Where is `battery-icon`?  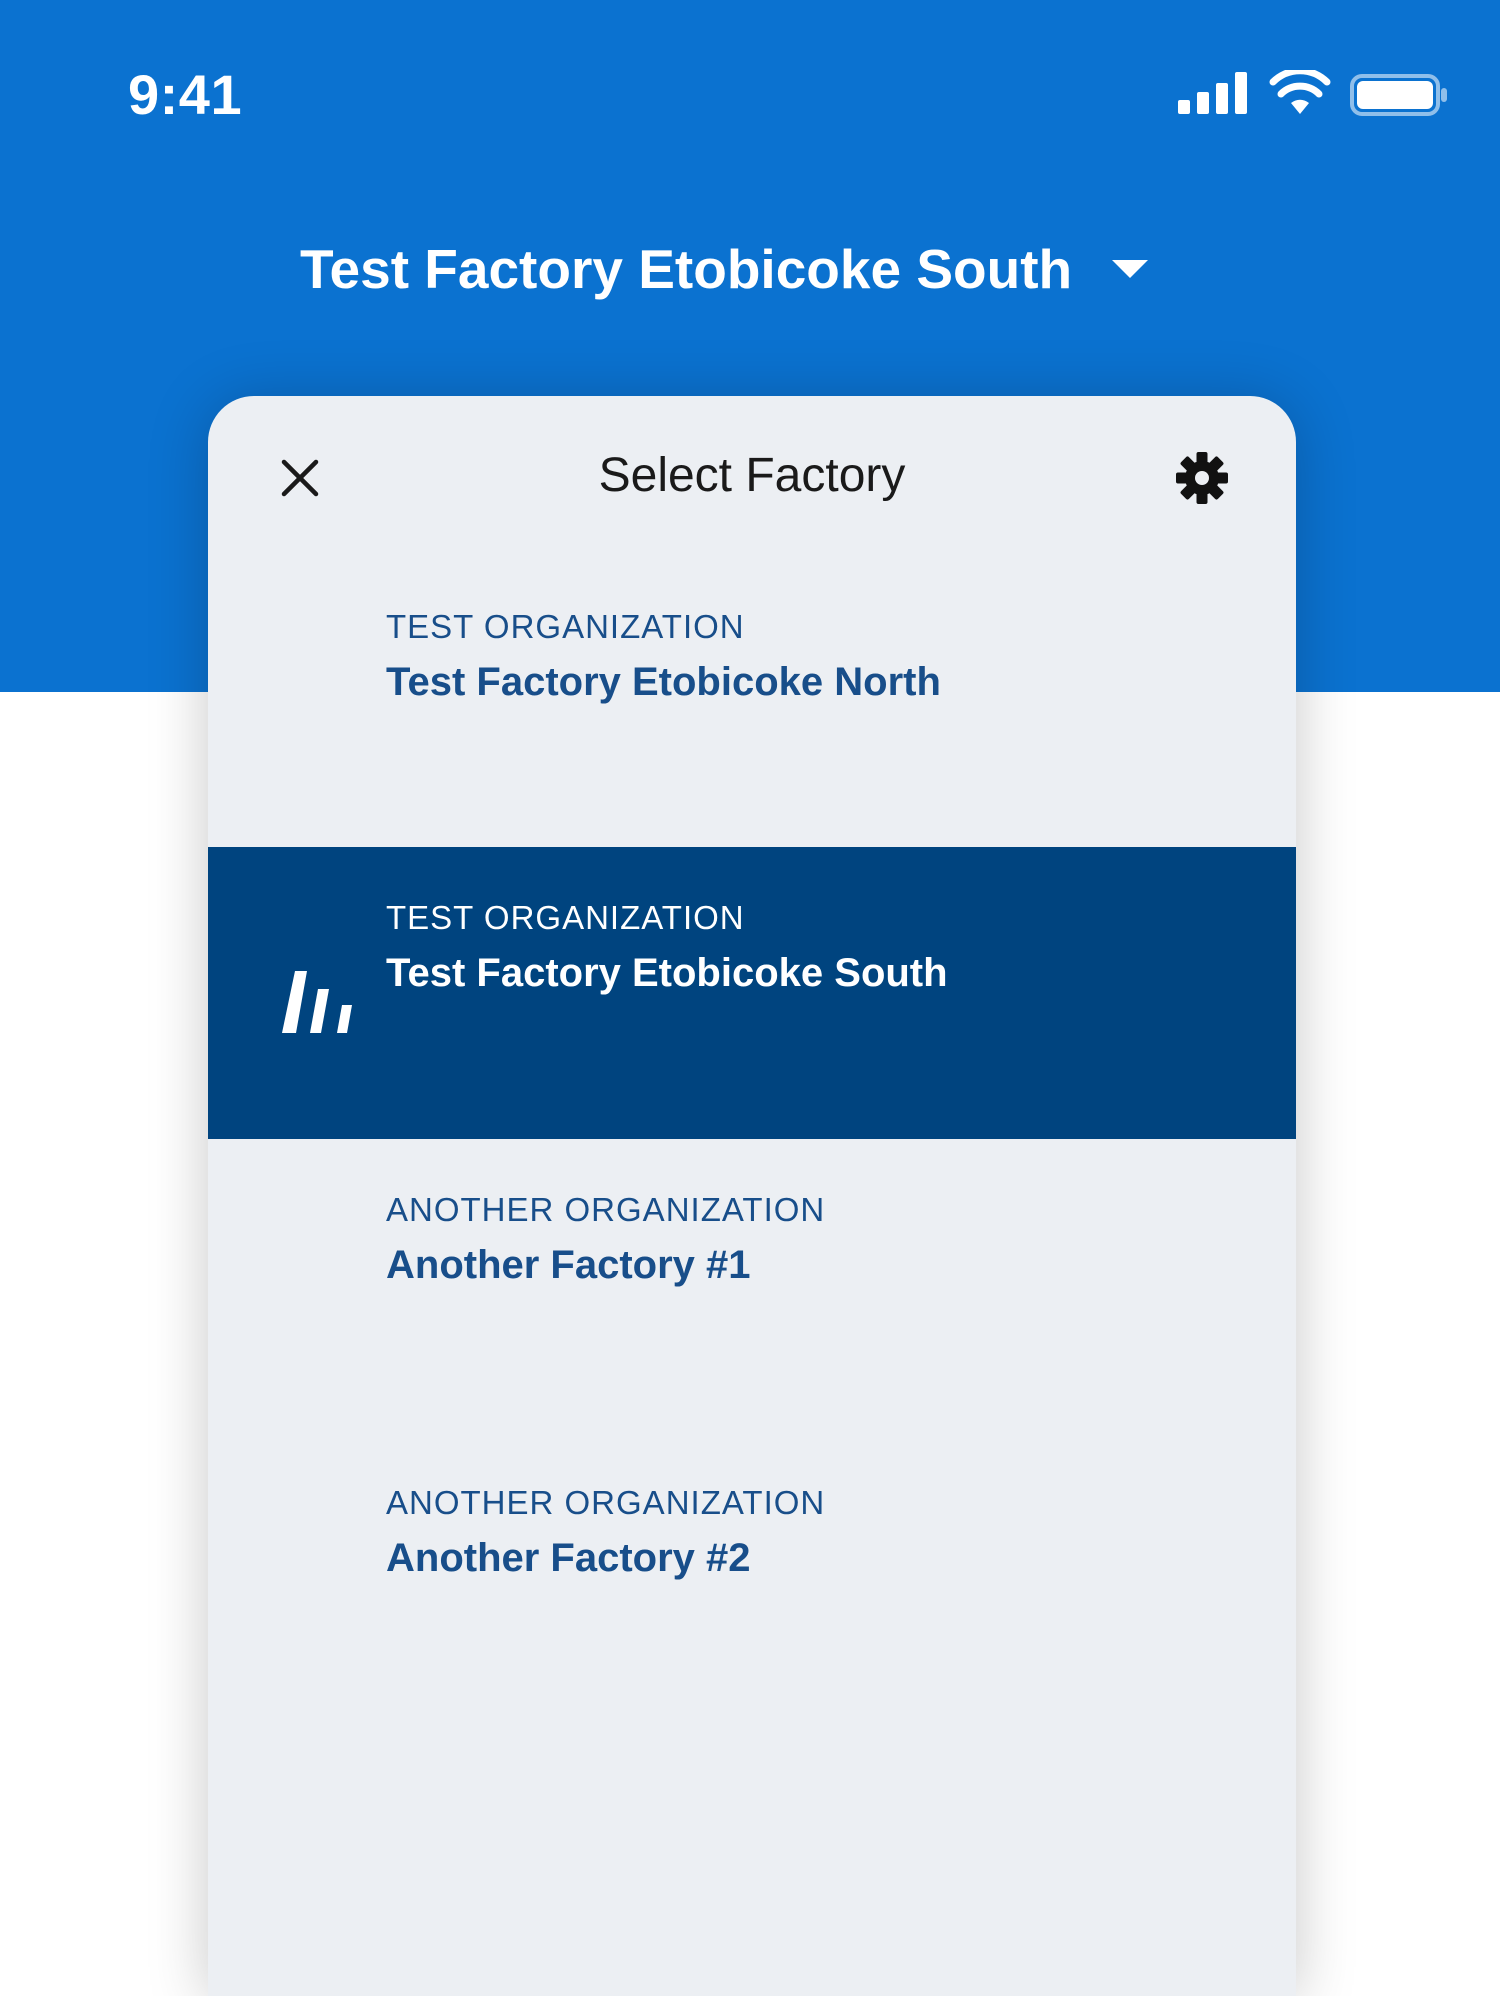 battery-icon is located at coordinates (1398, 95).